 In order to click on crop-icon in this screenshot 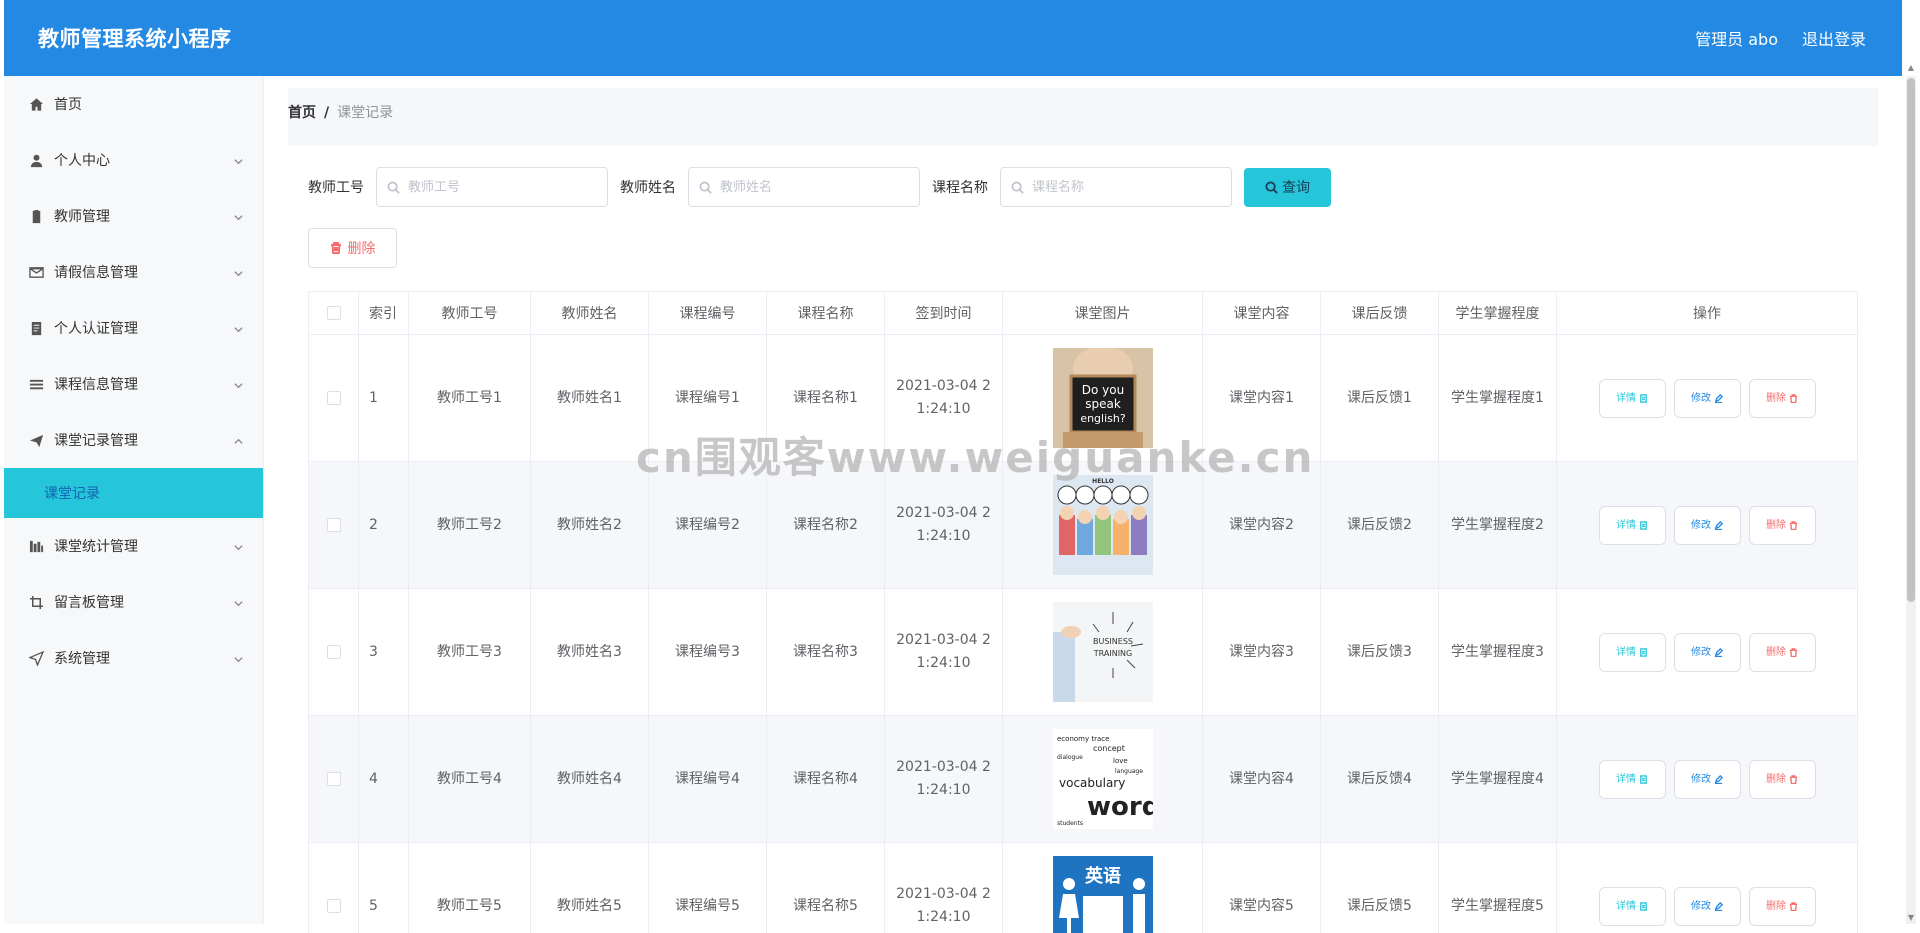, I will do `click(36, 602)`.